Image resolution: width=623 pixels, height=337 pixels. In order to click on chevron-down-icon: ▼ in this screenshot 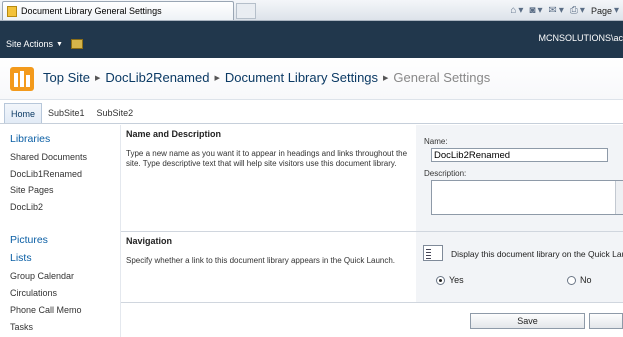, I will do `click(59, 44)`.